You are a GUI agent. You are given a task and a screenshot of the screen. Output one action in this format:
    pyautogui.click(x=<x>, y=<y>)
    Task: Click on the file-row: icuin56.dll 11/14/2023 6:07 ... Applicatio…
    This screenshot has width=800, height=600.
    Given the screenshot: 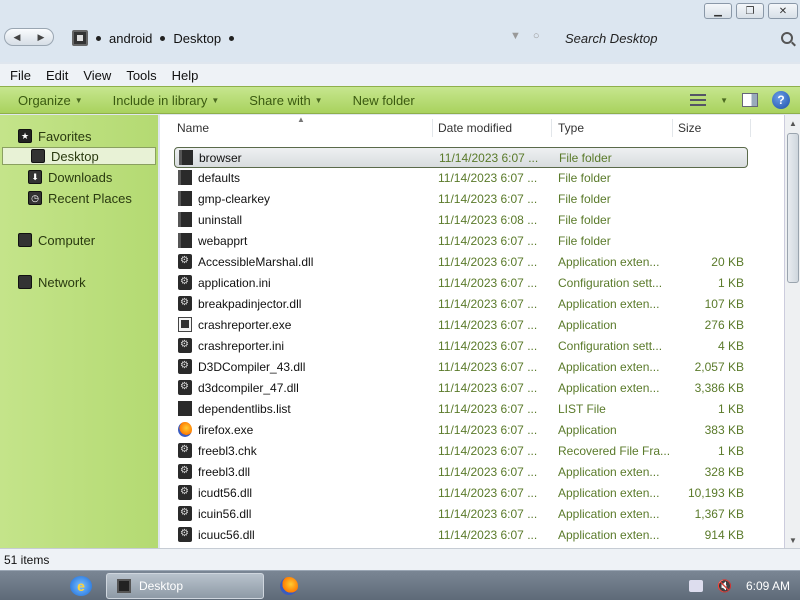 What is the action you would take?
    pyautogui.click(x=461, y=514)
    